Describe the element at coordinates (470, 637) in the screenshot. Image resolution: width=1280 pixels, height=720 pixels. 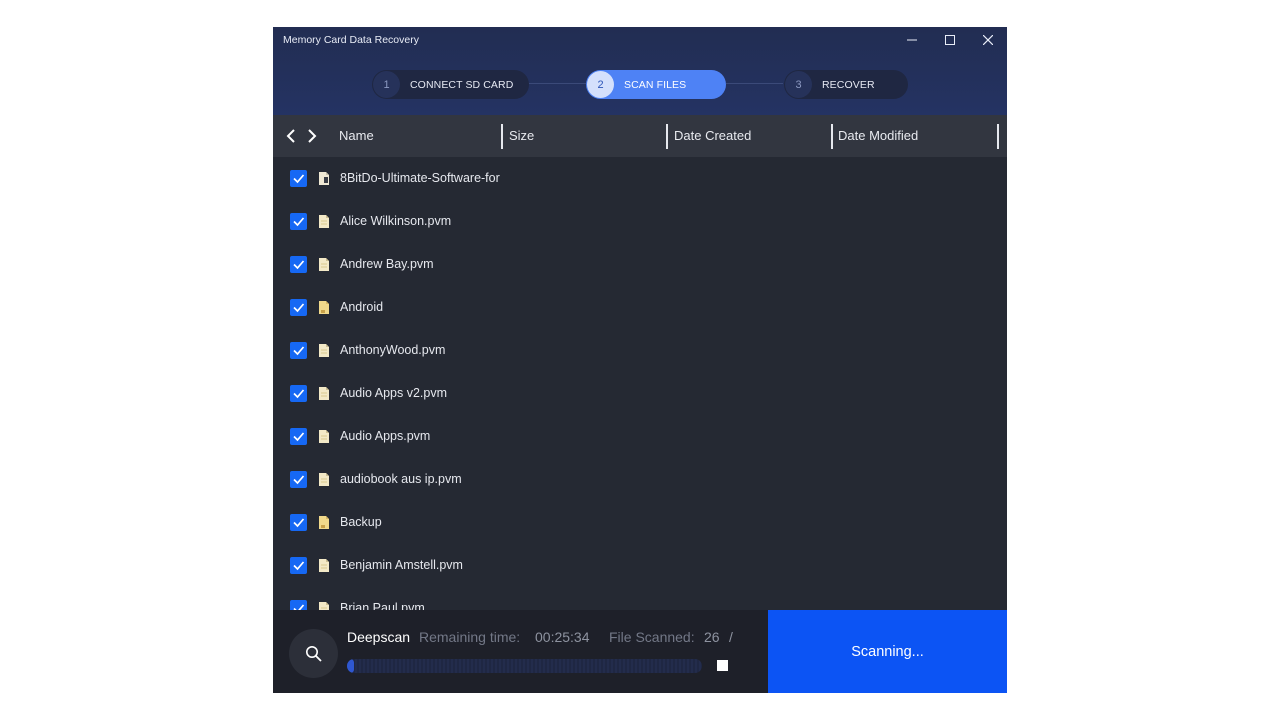
I see `remaining-time-label: Remaining time:` at that location.